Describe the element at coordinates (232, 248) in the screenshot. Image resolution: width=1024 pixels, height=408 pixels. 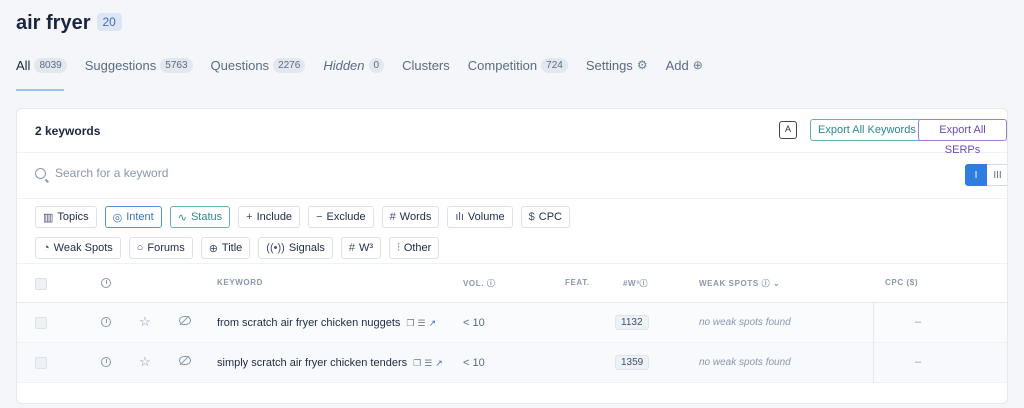
I see `chip-label: Title` at that location.